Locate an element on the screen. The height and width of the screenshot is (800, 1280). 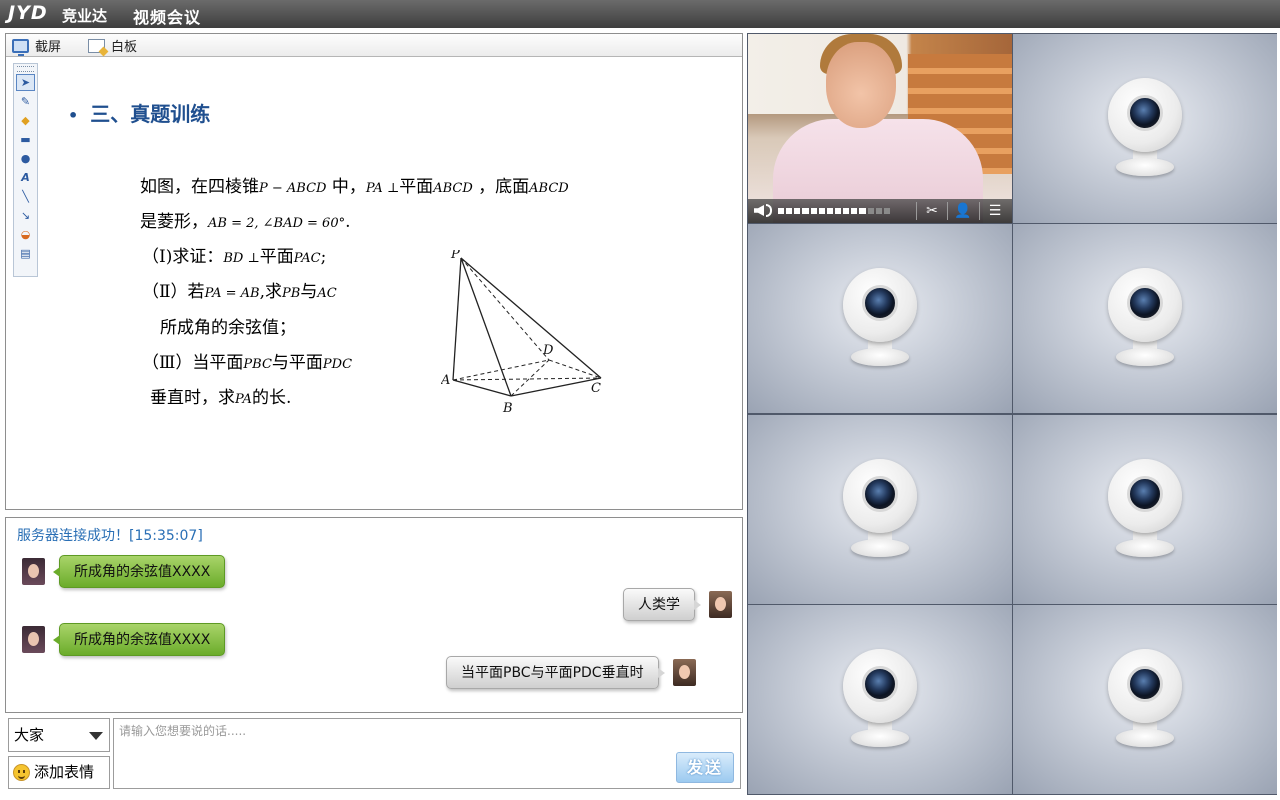
video-control-bar: ✂ 👤 ☰ is located at coordinates (880, 211).